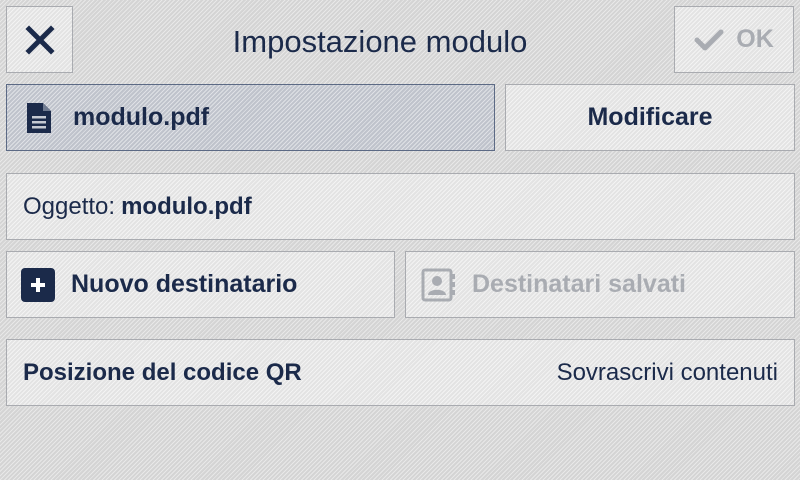  What do you see at coordinates (380, 41) in the screenshot?
I see `page-title: Impostazione modulo` at bounding box center [380, 41].